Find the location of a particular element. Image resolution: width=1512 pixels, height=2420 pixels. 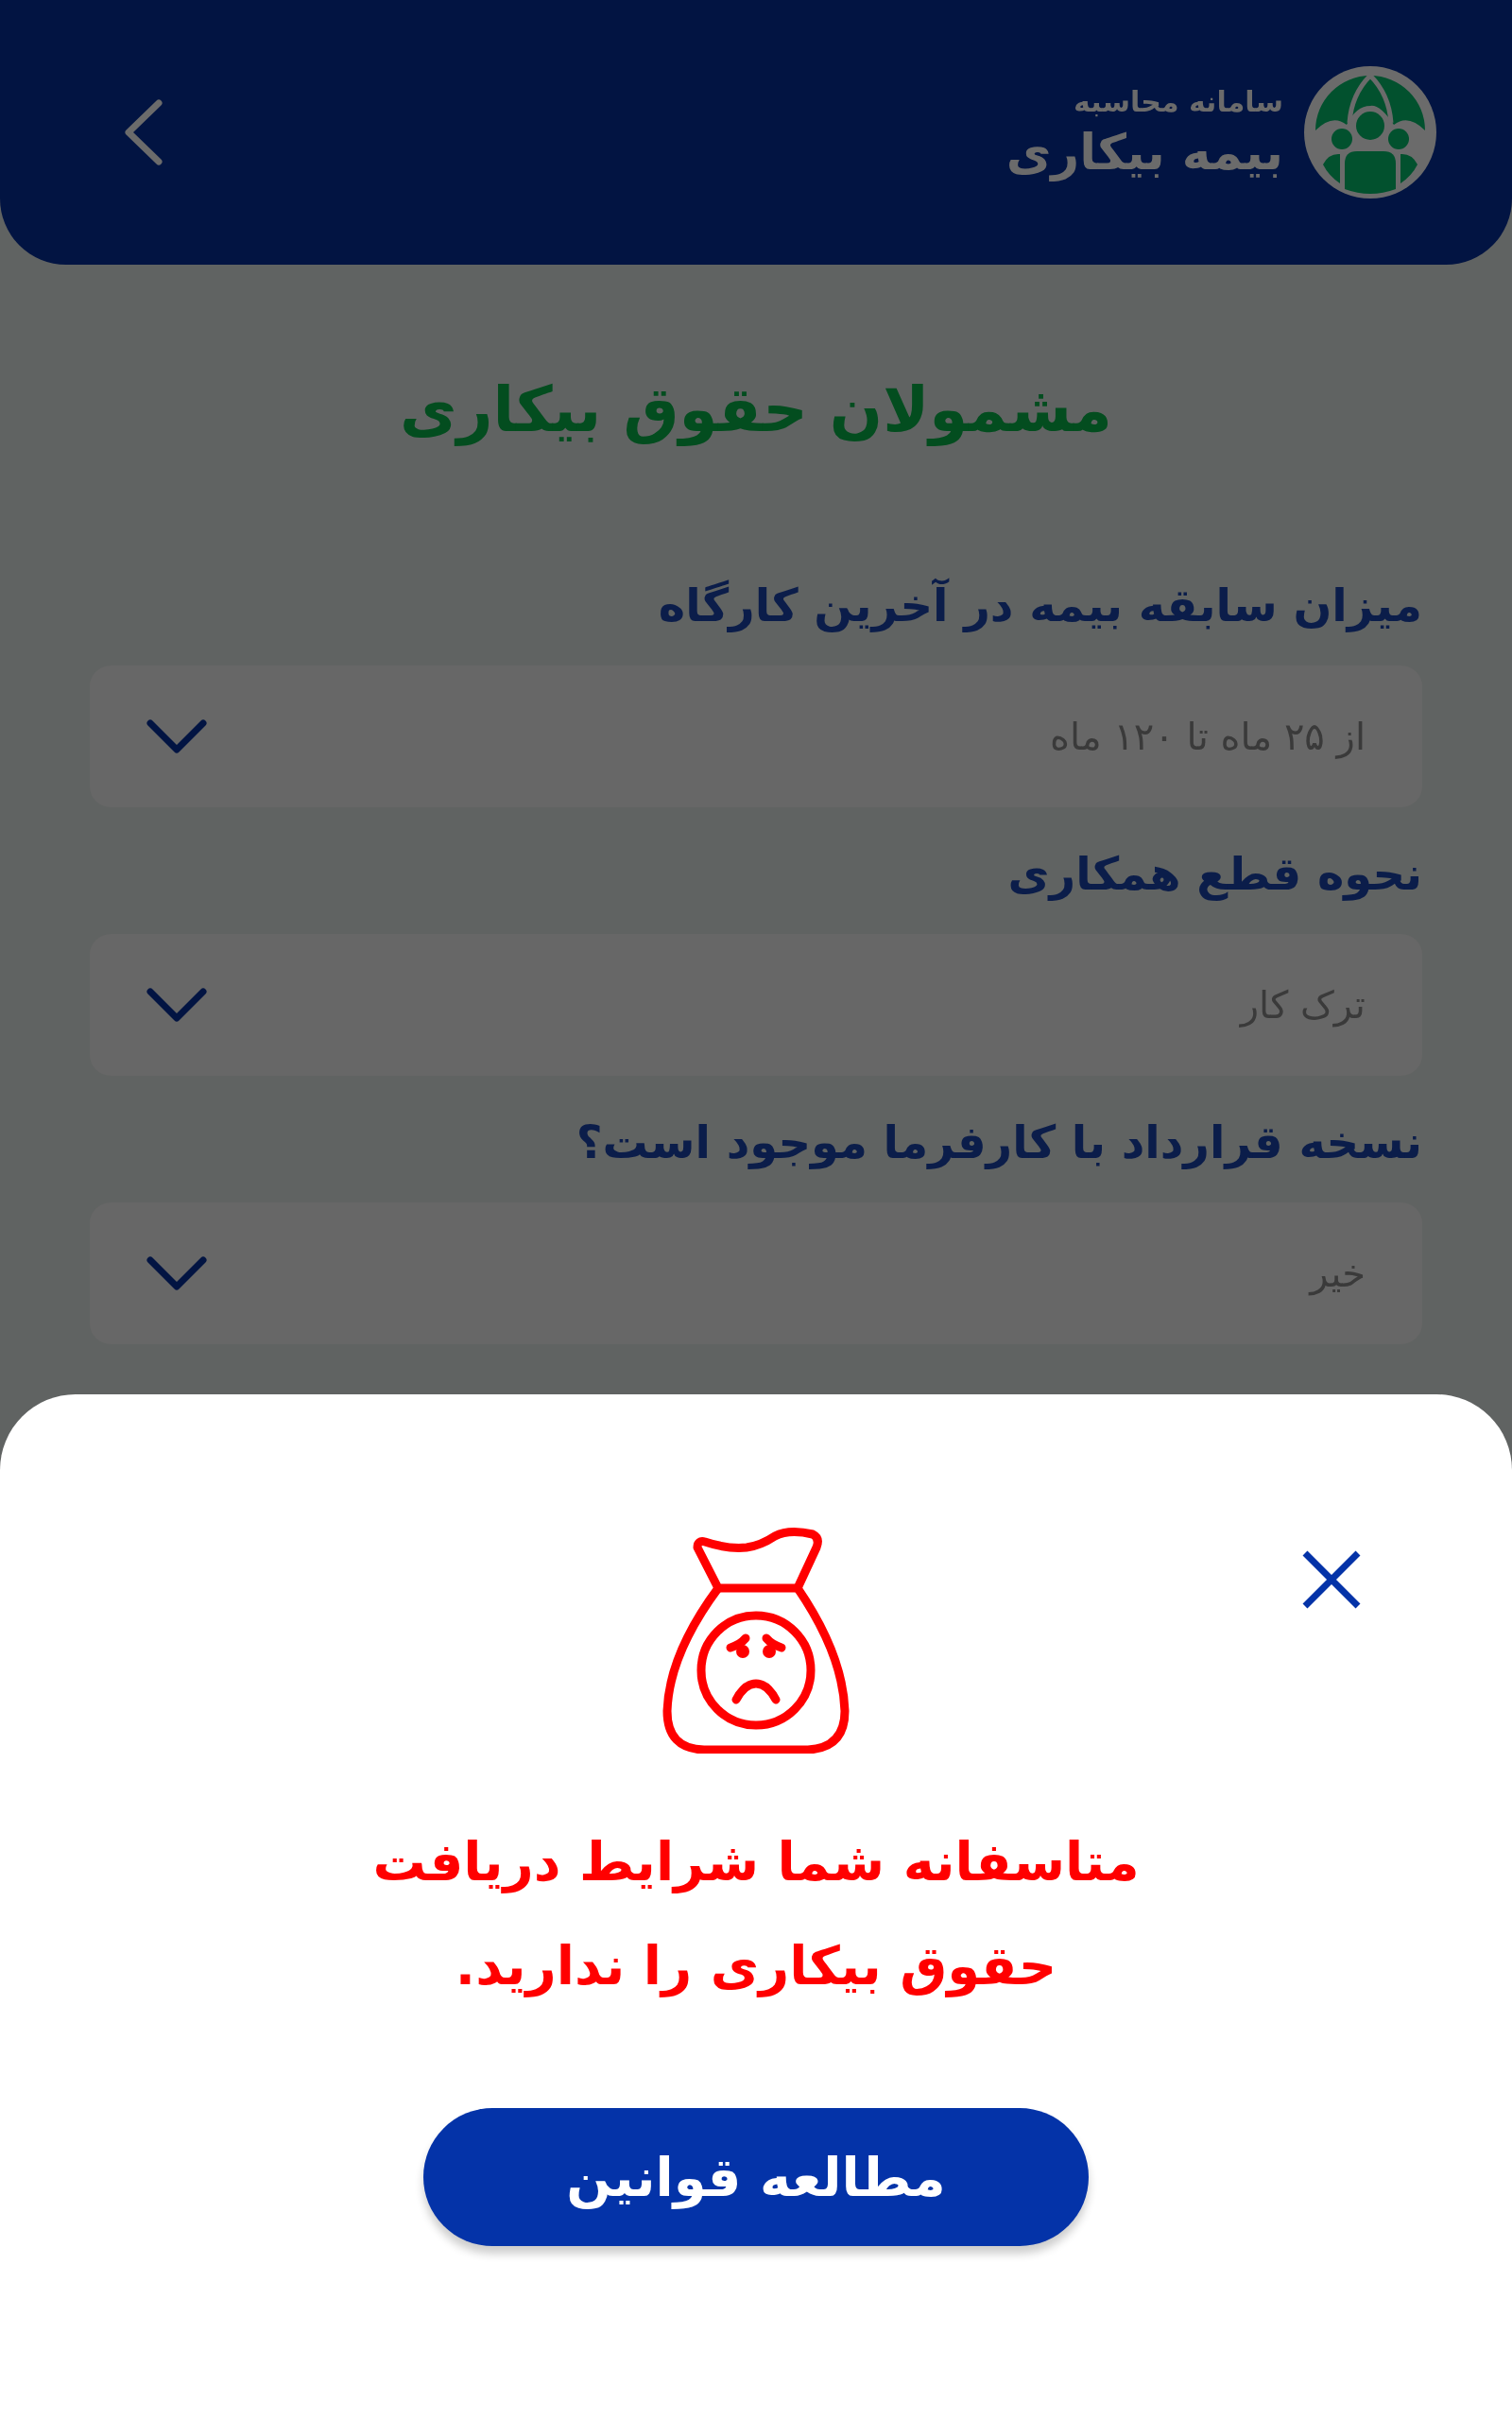

logo-icon is located at coordinates (1370, 132).